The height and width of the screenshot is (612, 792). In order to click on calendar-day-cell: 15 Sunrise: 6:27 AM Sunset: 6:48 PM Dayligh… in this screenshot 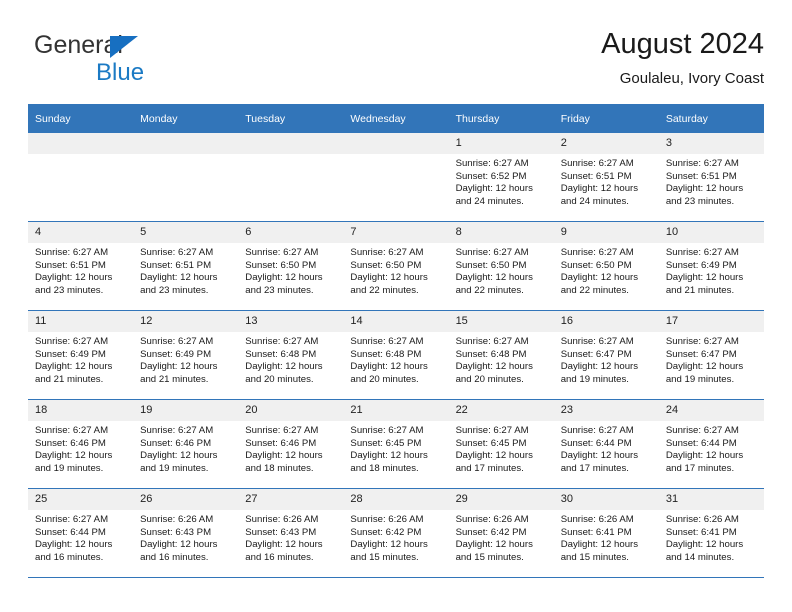, I will do `click(501, 355)`.